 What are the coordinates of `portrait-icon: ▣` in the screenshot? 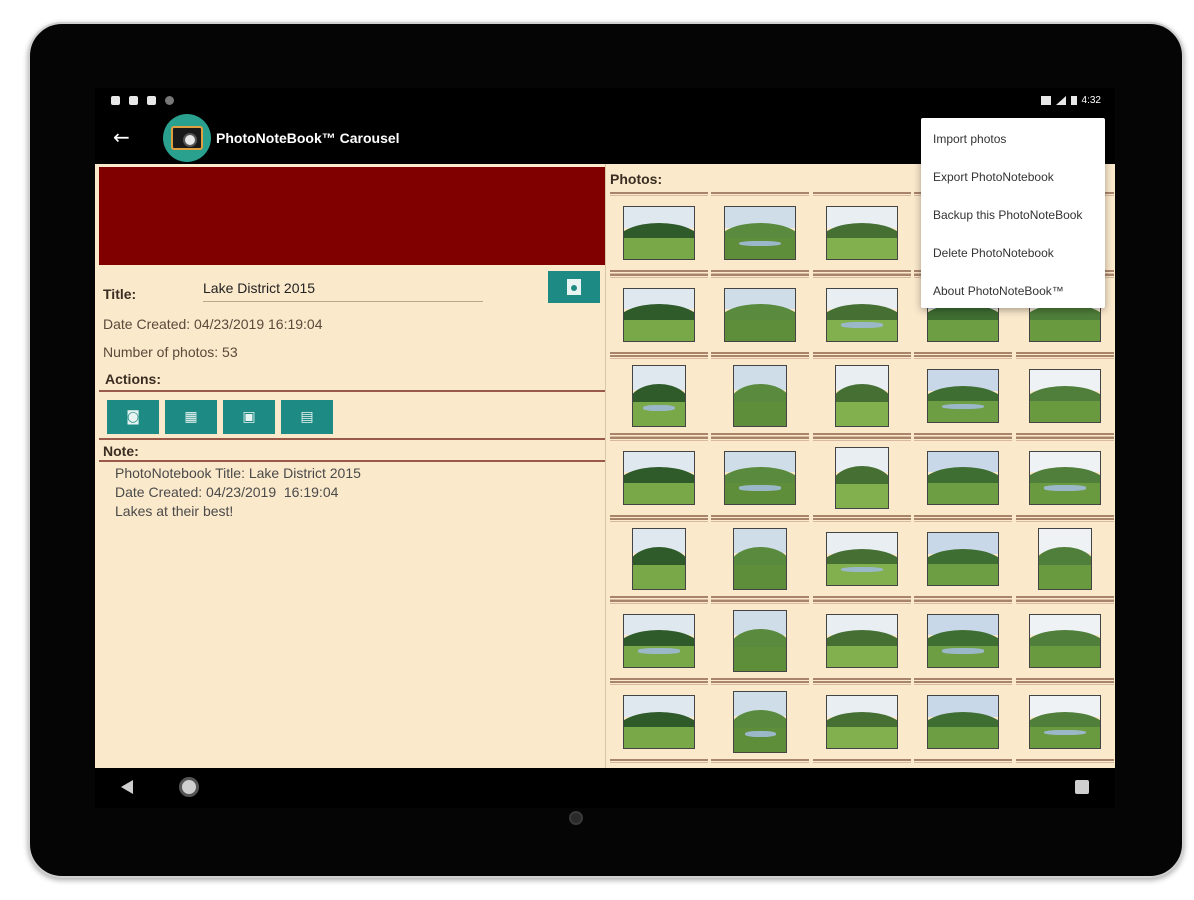 It's located at (249, 417).